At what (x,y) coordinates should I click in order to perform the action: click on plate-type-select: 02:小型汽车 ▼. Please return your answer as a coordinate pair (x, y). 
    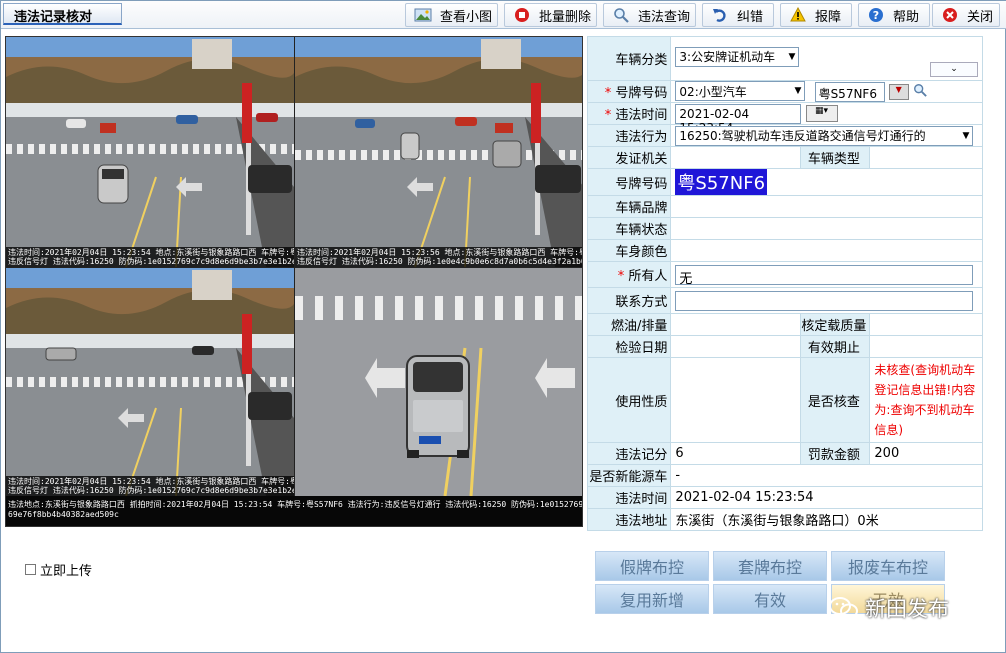
    Looking at the image, I should click on (740, 91).